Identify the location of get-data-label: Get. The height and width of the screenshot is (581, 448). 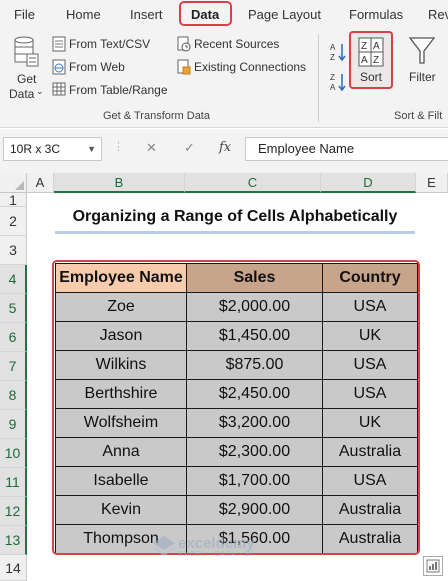
(27, 79).